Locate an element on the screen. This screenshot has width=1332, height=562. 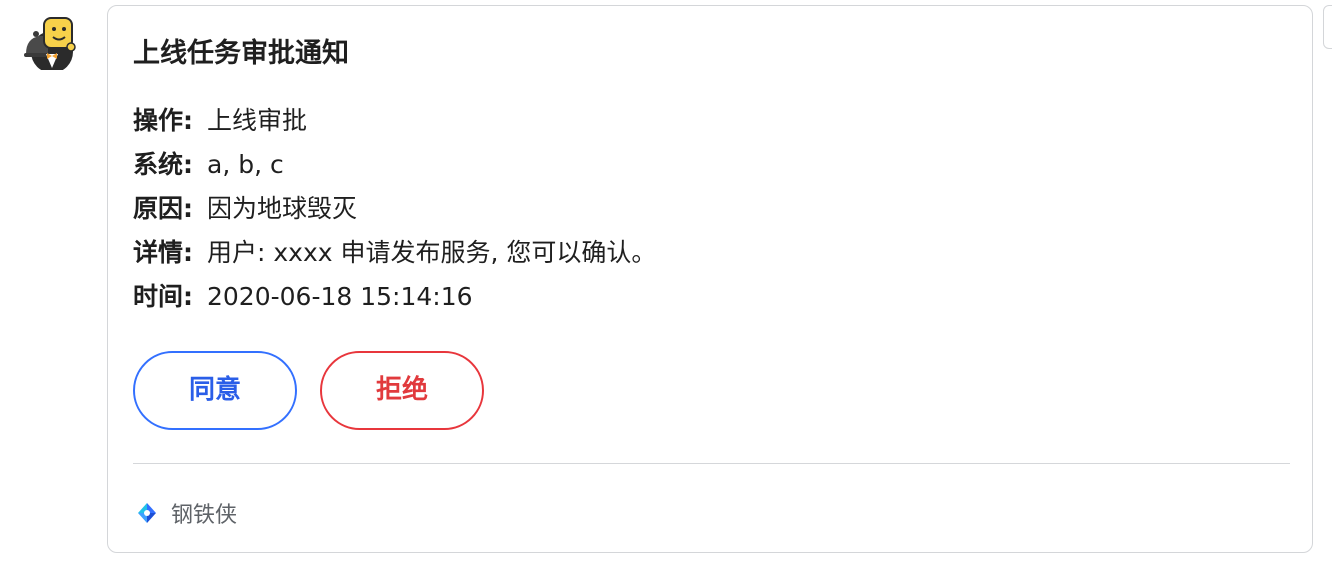
field-value: 用户: xxxx 申请发布服务, 您可以确认。 is located at coordinates (432, 252).